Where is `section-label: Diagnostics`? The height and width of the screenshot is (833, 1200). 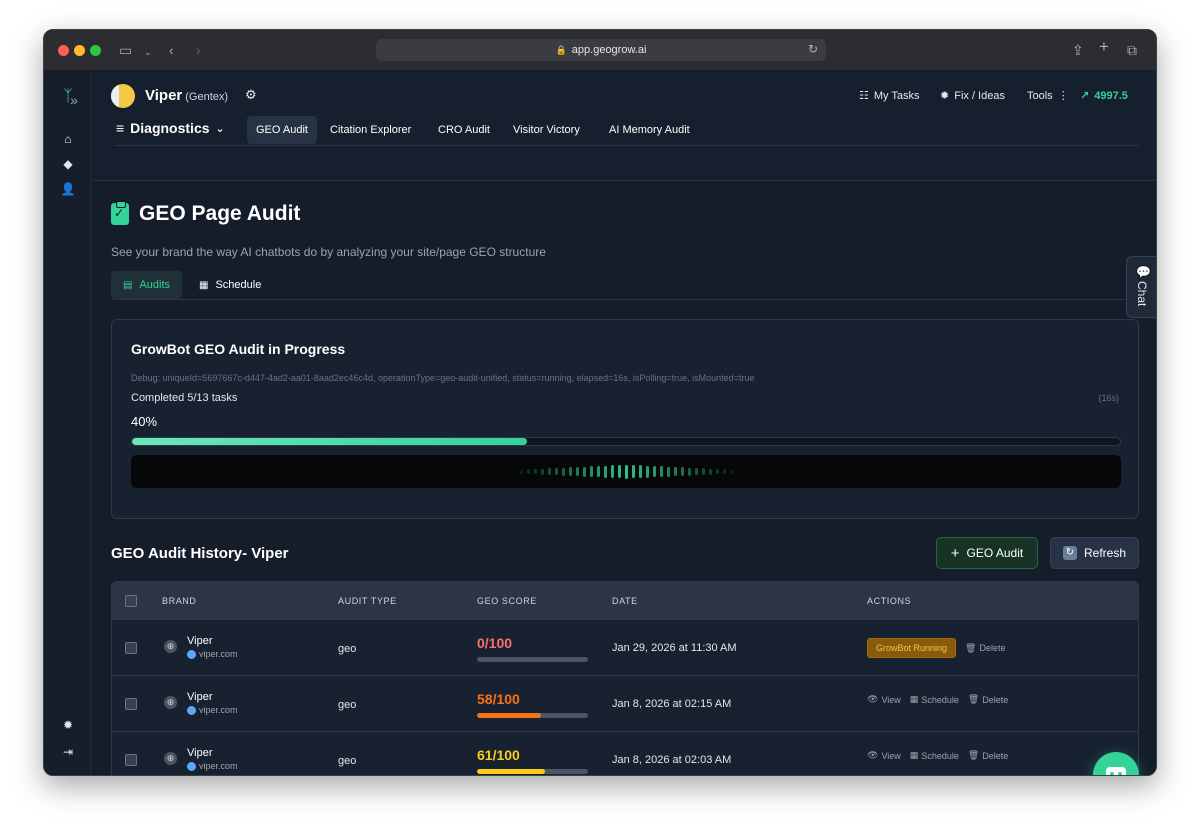
section-label: Diagnostics is located at coordinates (170, 128).